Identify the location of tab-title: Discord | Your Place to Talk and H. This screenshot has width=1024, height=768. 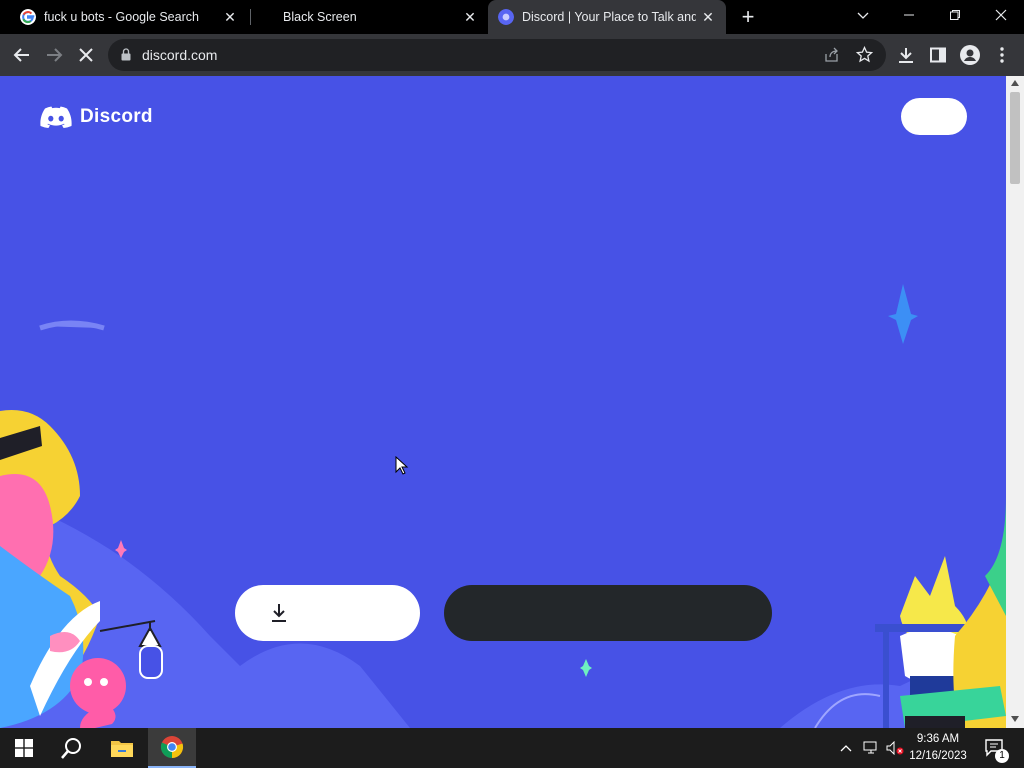
(609, 17).